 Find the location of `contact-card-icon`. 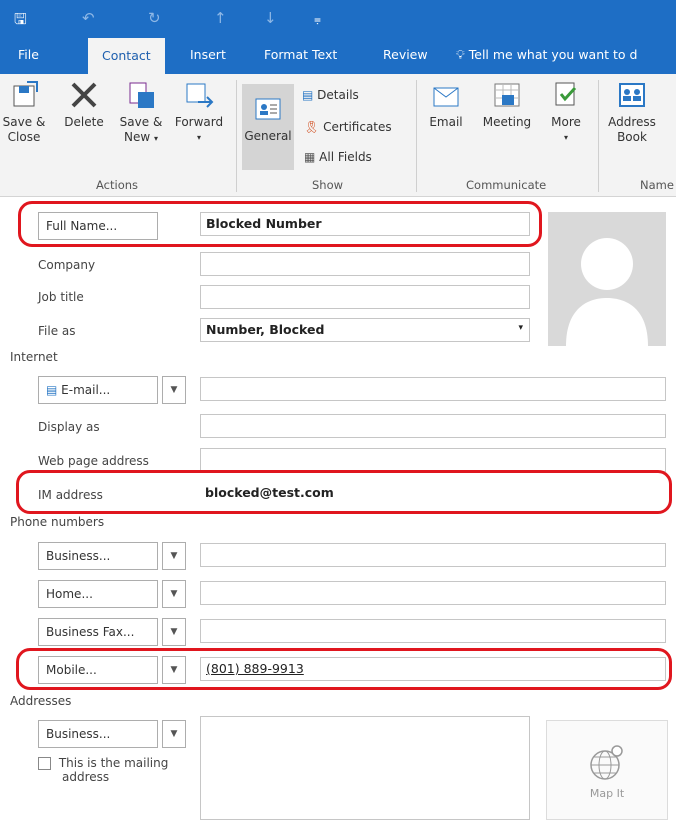

contact-card-icon is located at coordinates (268, 109).